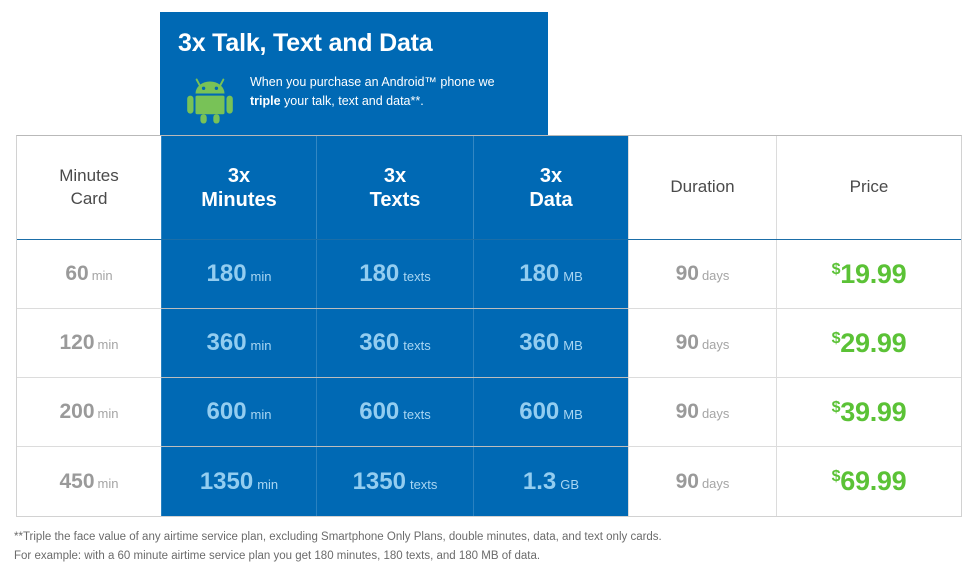 The height and width of the screenshot is (566, 978). I want to click on cell-3x-texts: 1350 texts, so click(394, 481).